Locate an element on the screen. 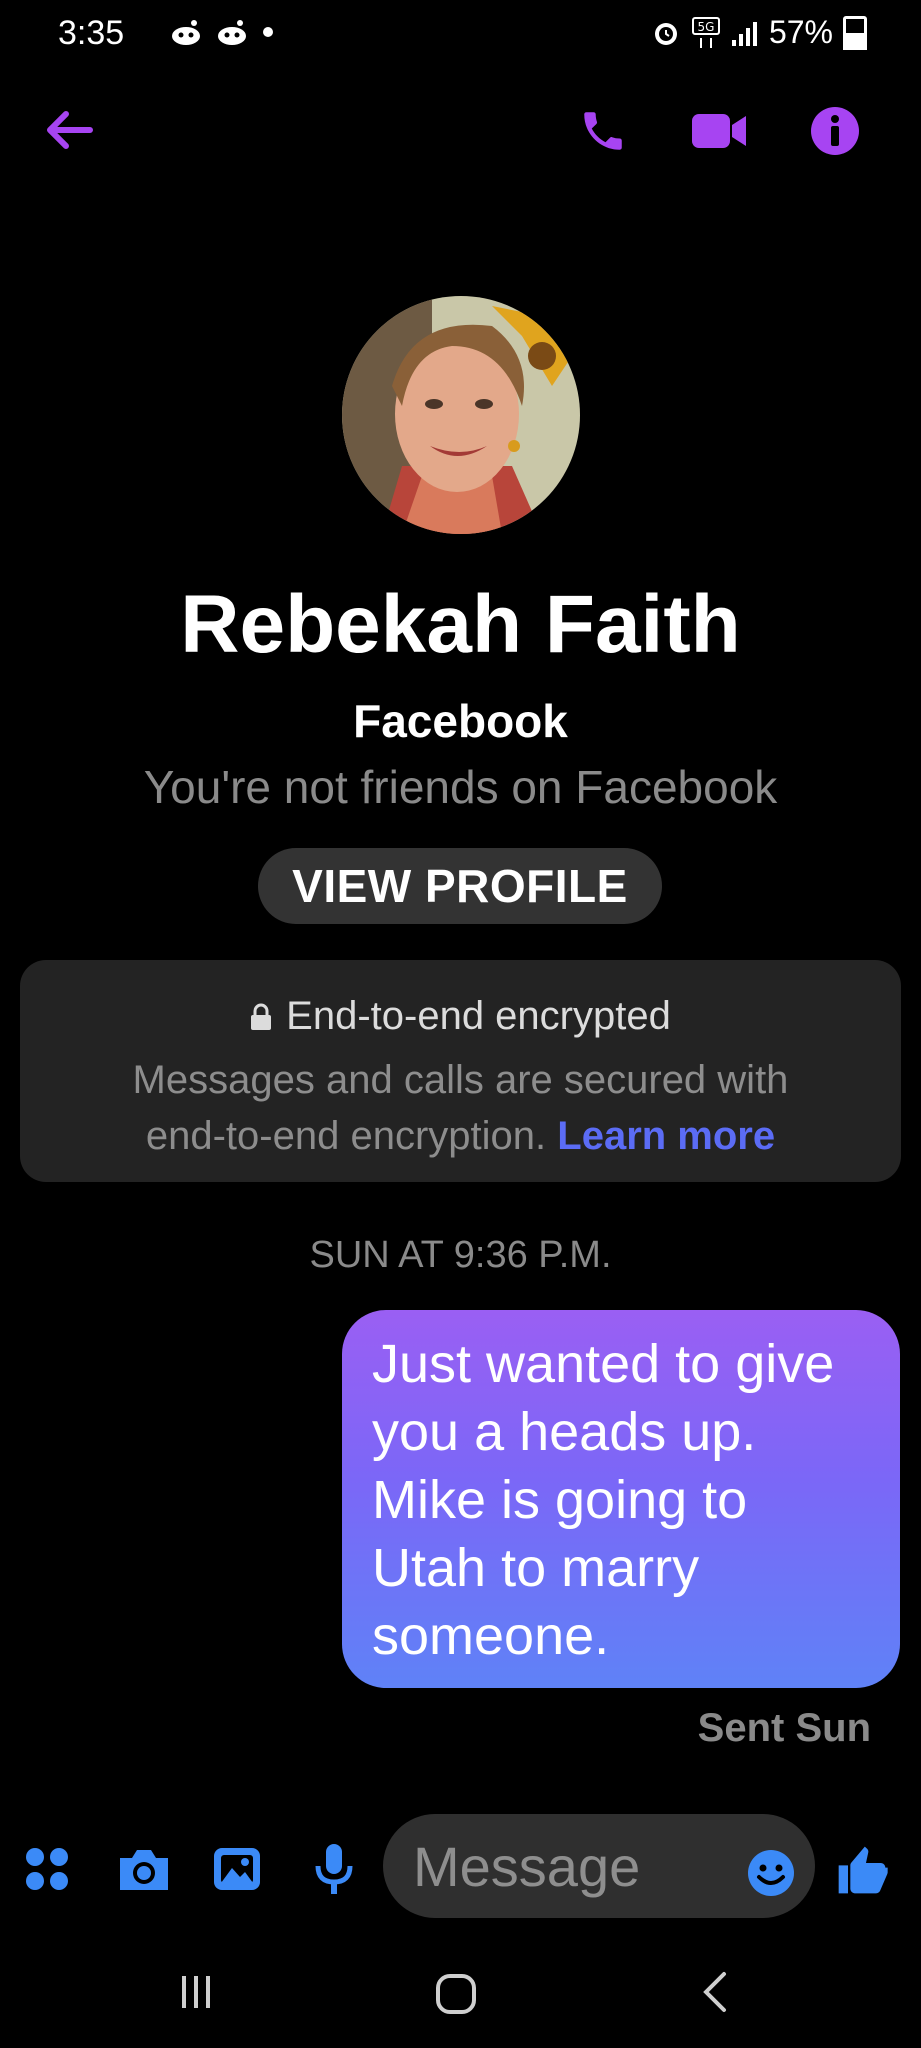 This screenshot has height=2048, width=921. friendship-status: You're not friends on Facebook is located at coordinates (460, 787).